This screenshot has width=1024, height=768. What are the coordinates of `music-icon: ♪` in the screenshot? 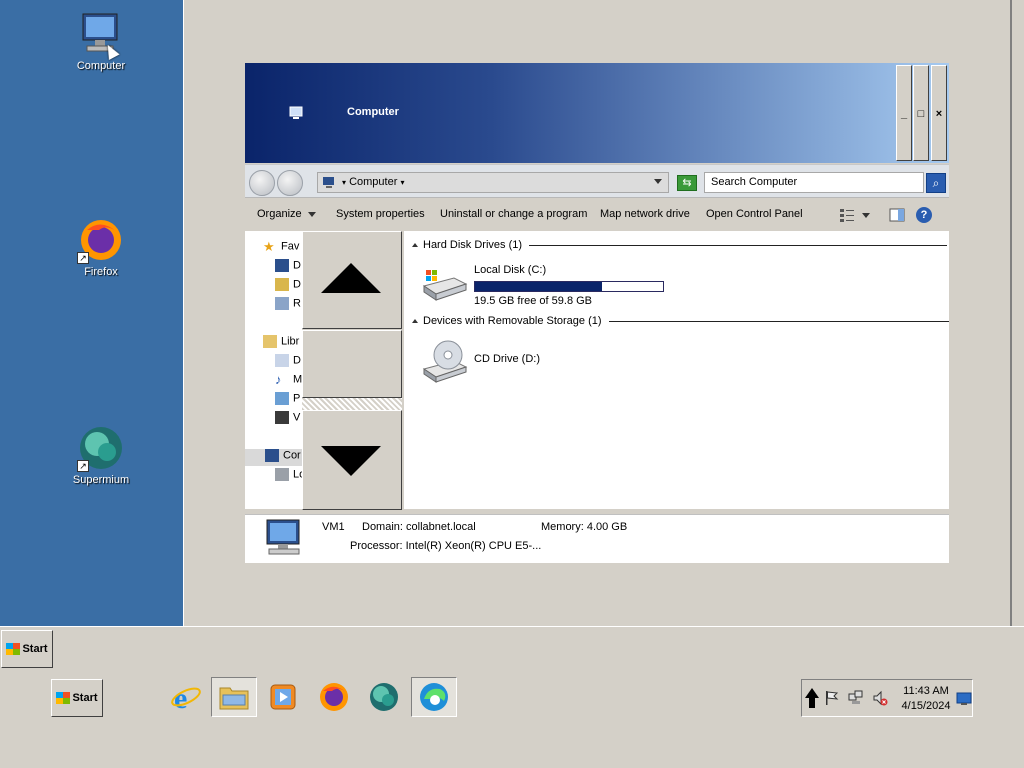 It's located at (278, 380).